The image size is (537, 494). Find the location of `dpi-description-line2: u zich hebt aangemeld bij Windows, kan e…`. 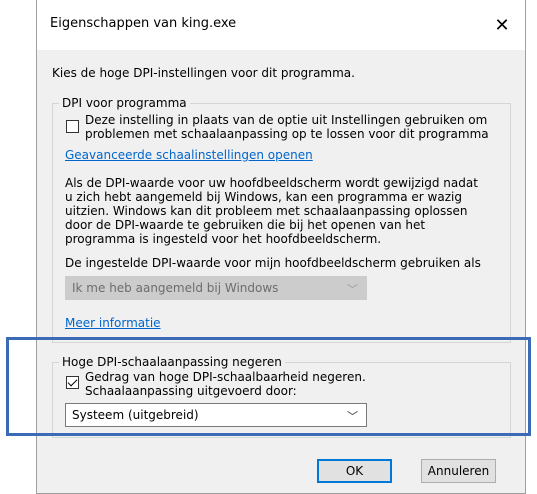

dpi-description-line2: u zich hebt aangemeld bij Windows, kan e… is located at coordinates (263, 197).